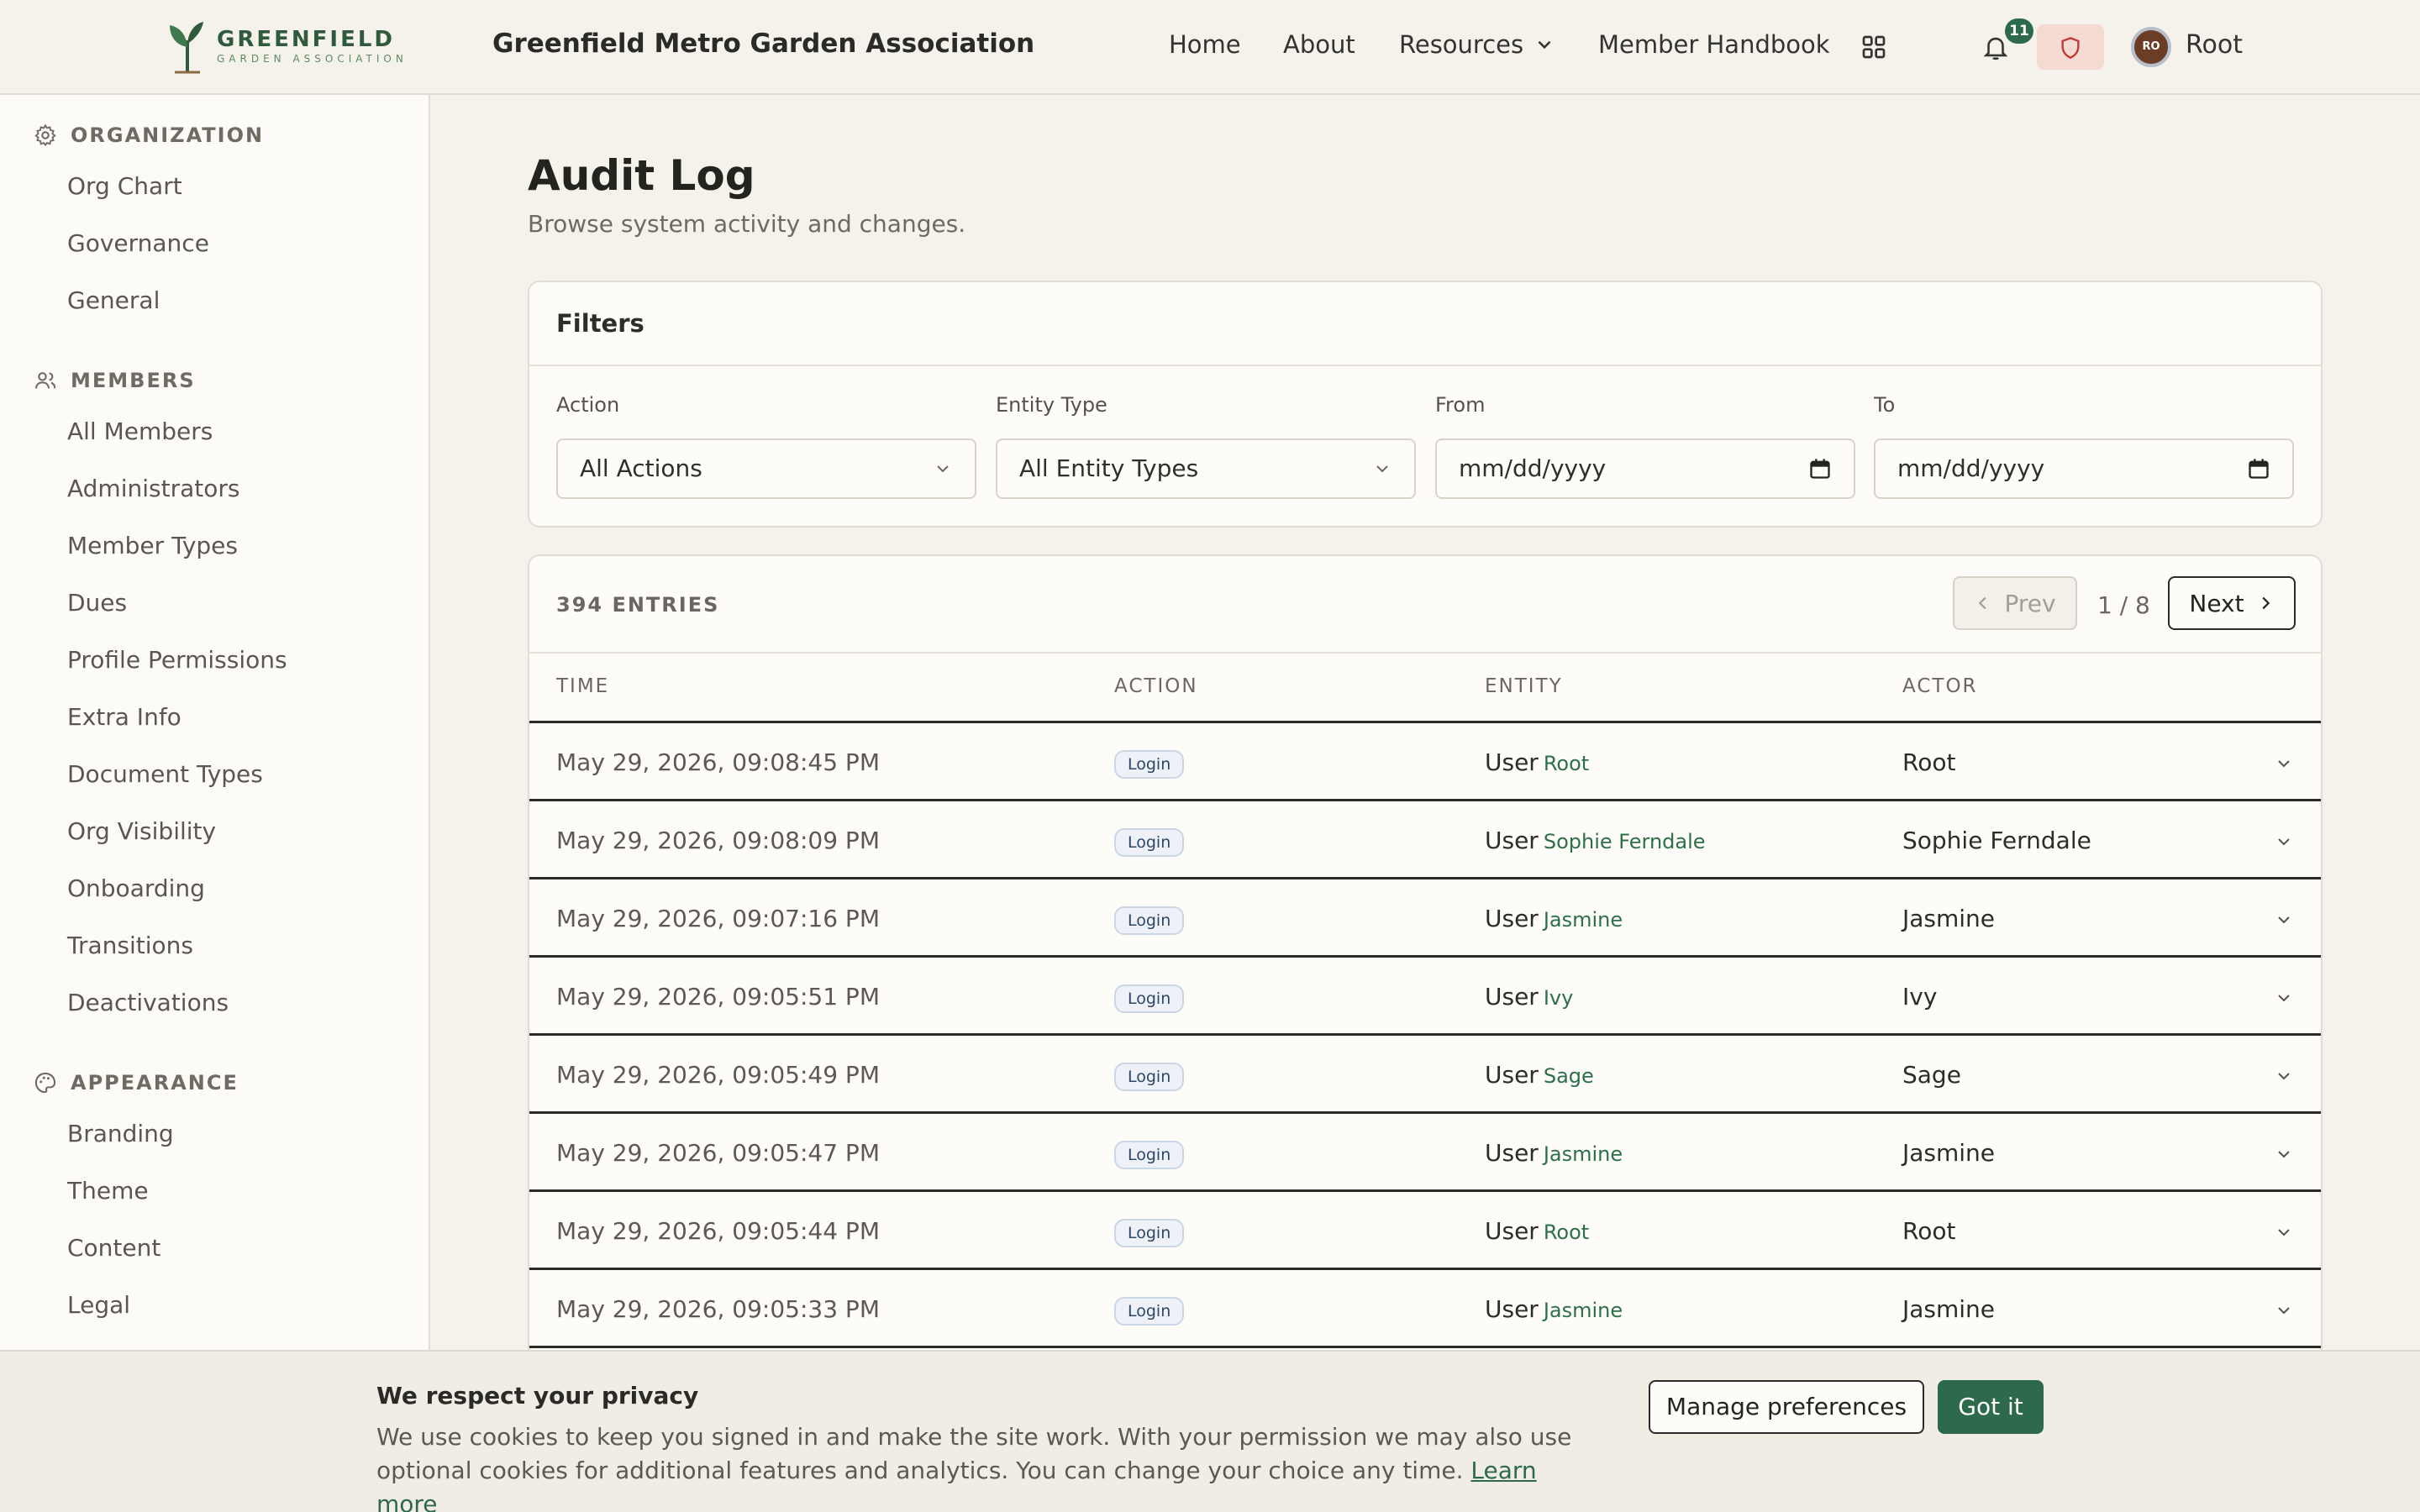  What do you see at coordinates (1931, 1075) in the screenshot?
I see `cell-actor: Sage` at bounding box center [1931, 1075].